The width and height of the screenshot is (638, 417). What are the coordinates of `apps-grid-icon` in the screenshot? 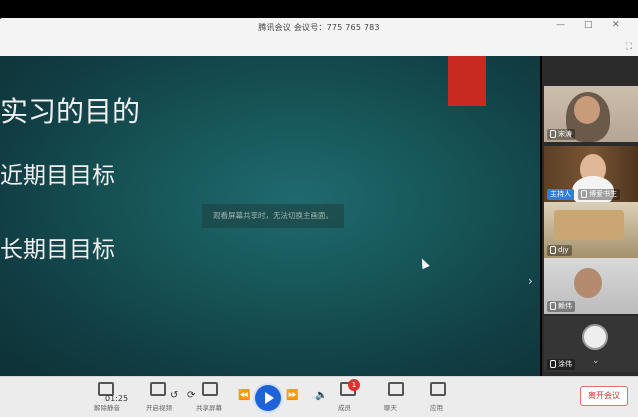 It's located at (438, 389).